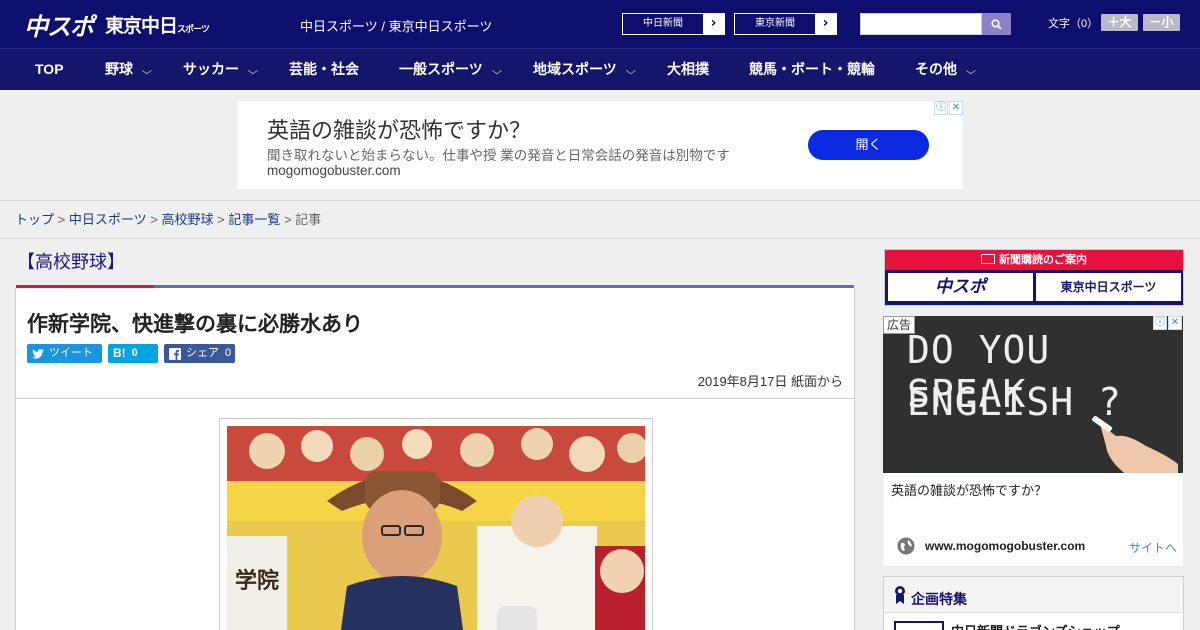  I want to click on hatena-count: 0, so click(134, 353).